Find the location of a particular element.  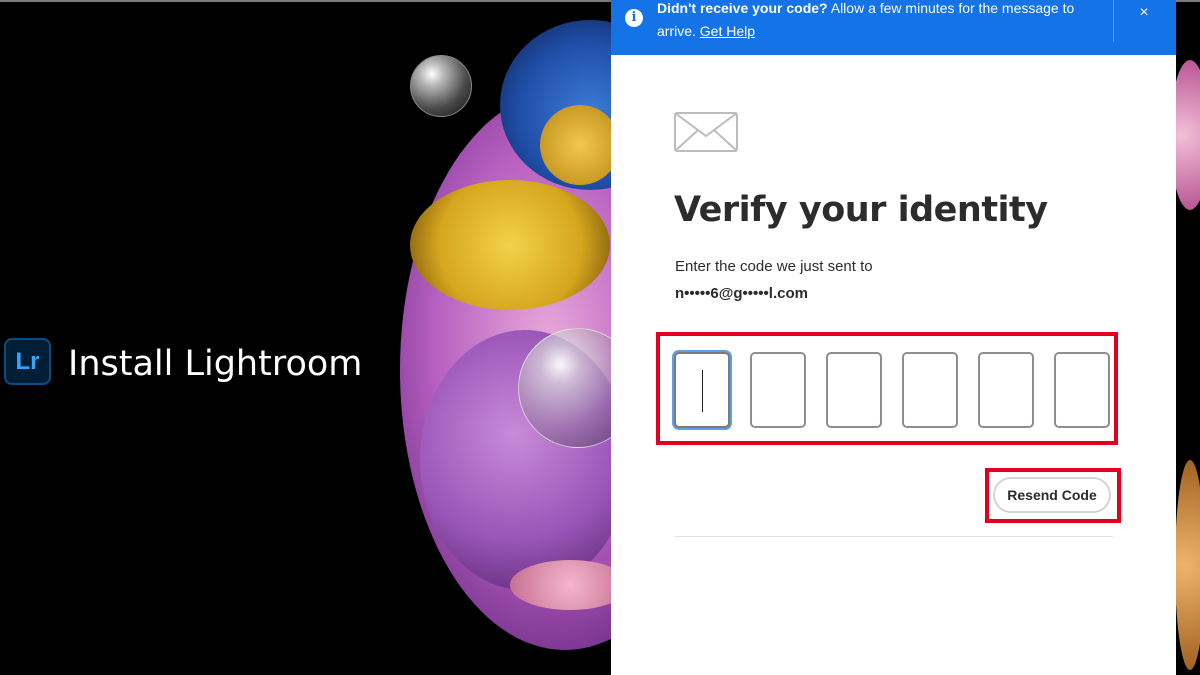

text-caret is located at coordinates (702, 391).